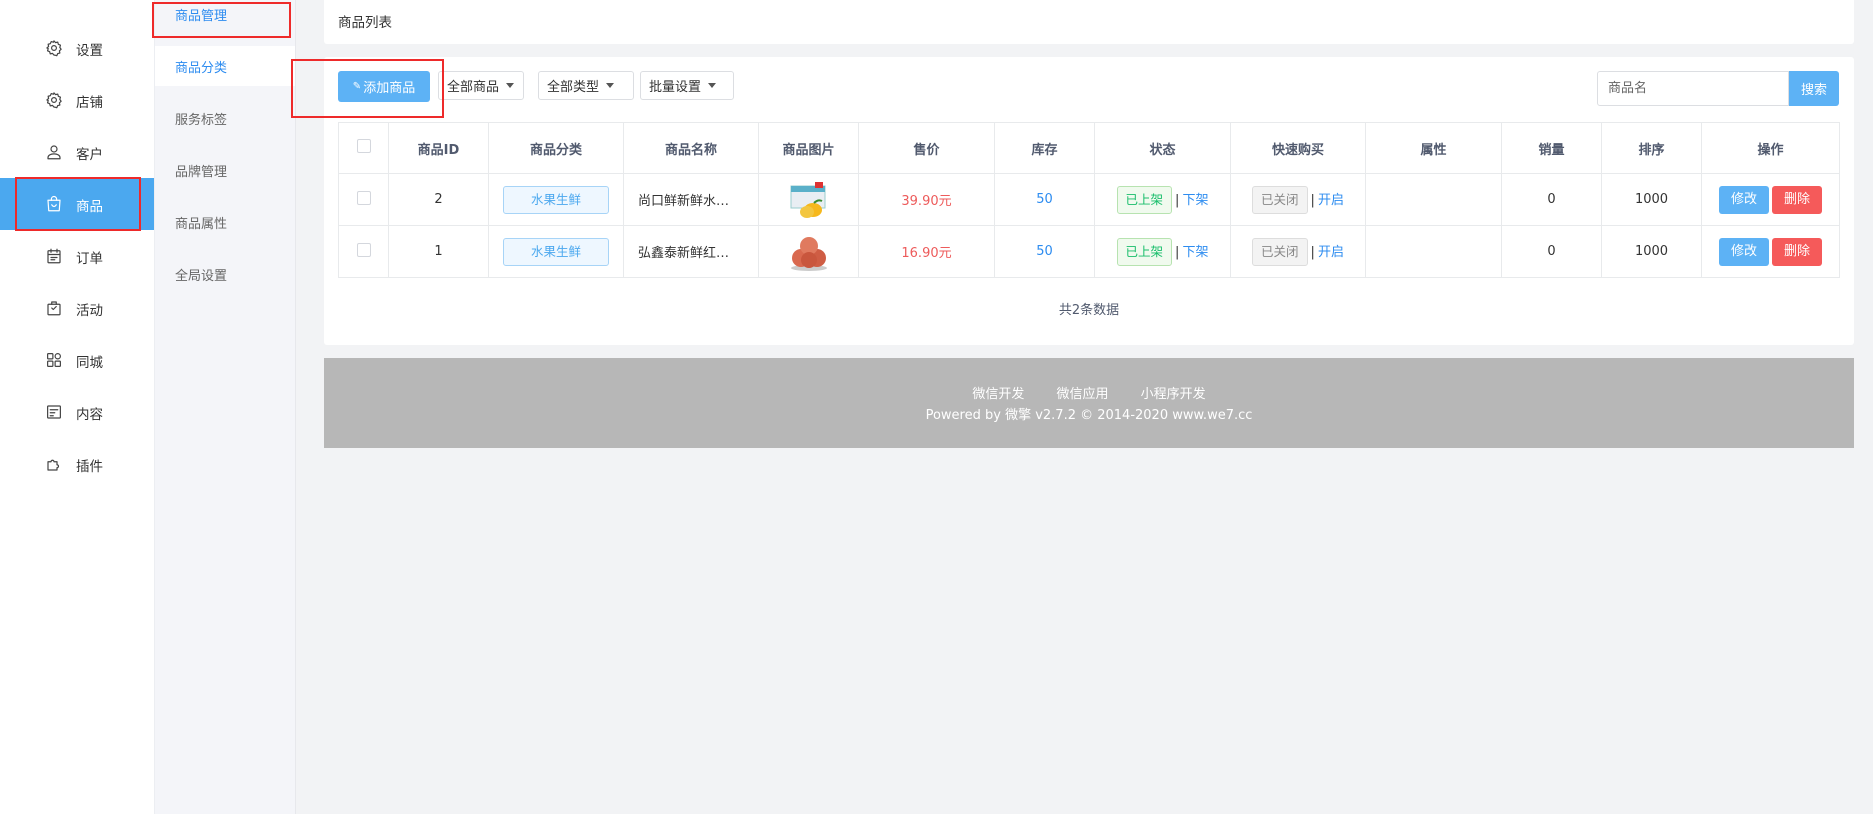 This screenshot has width=1873, height=814. What do you see at coordinates (201, 68) in the screenshot?
I see `subnav-item-label: 商品分类` at bounding box center [201, 68].